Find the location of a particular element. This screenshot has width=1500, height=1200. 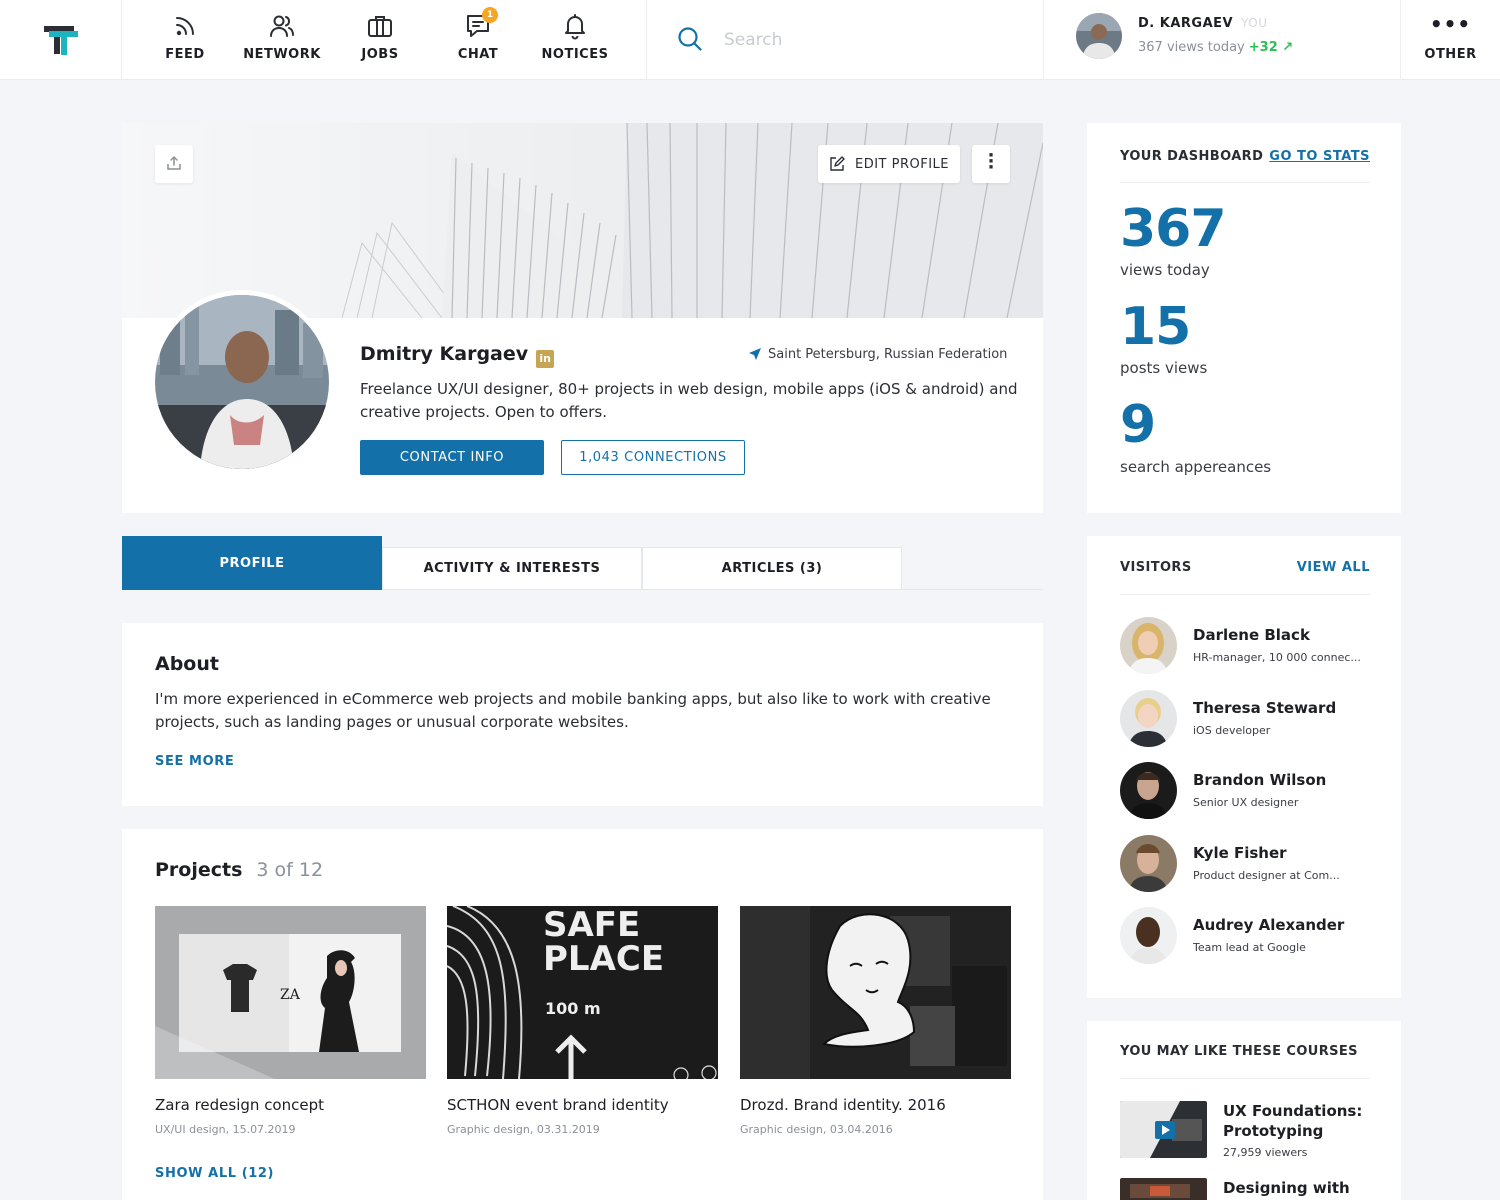

nav-jobs: JOBS is located at coordinates (380, 40).